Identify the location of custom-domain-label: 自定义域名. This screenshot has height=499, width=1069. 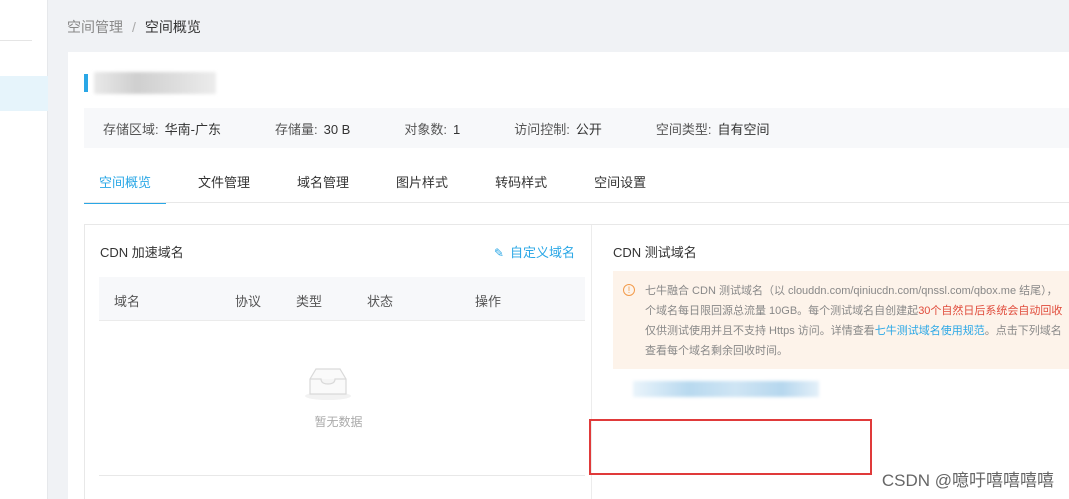
(542, 252).